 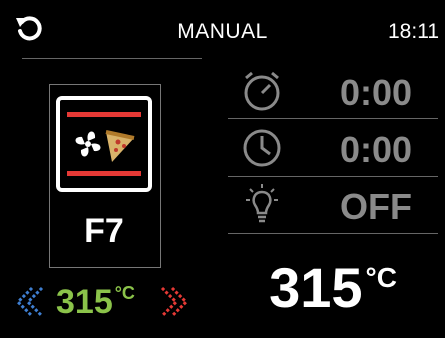 What do you see at coordinates (112, 58) in the screenshot?
I see `header-divider` at bounding box center [112, 58].